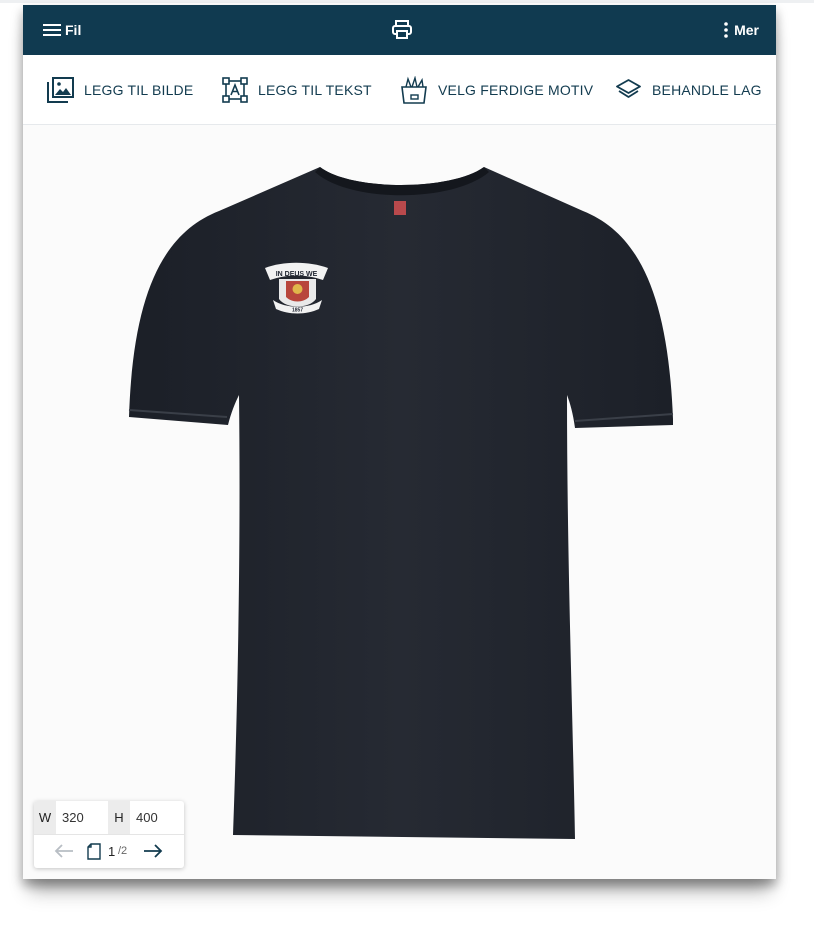 This screenshot has width=814, height=941. I want to click on page-icon, so click(94, 851).